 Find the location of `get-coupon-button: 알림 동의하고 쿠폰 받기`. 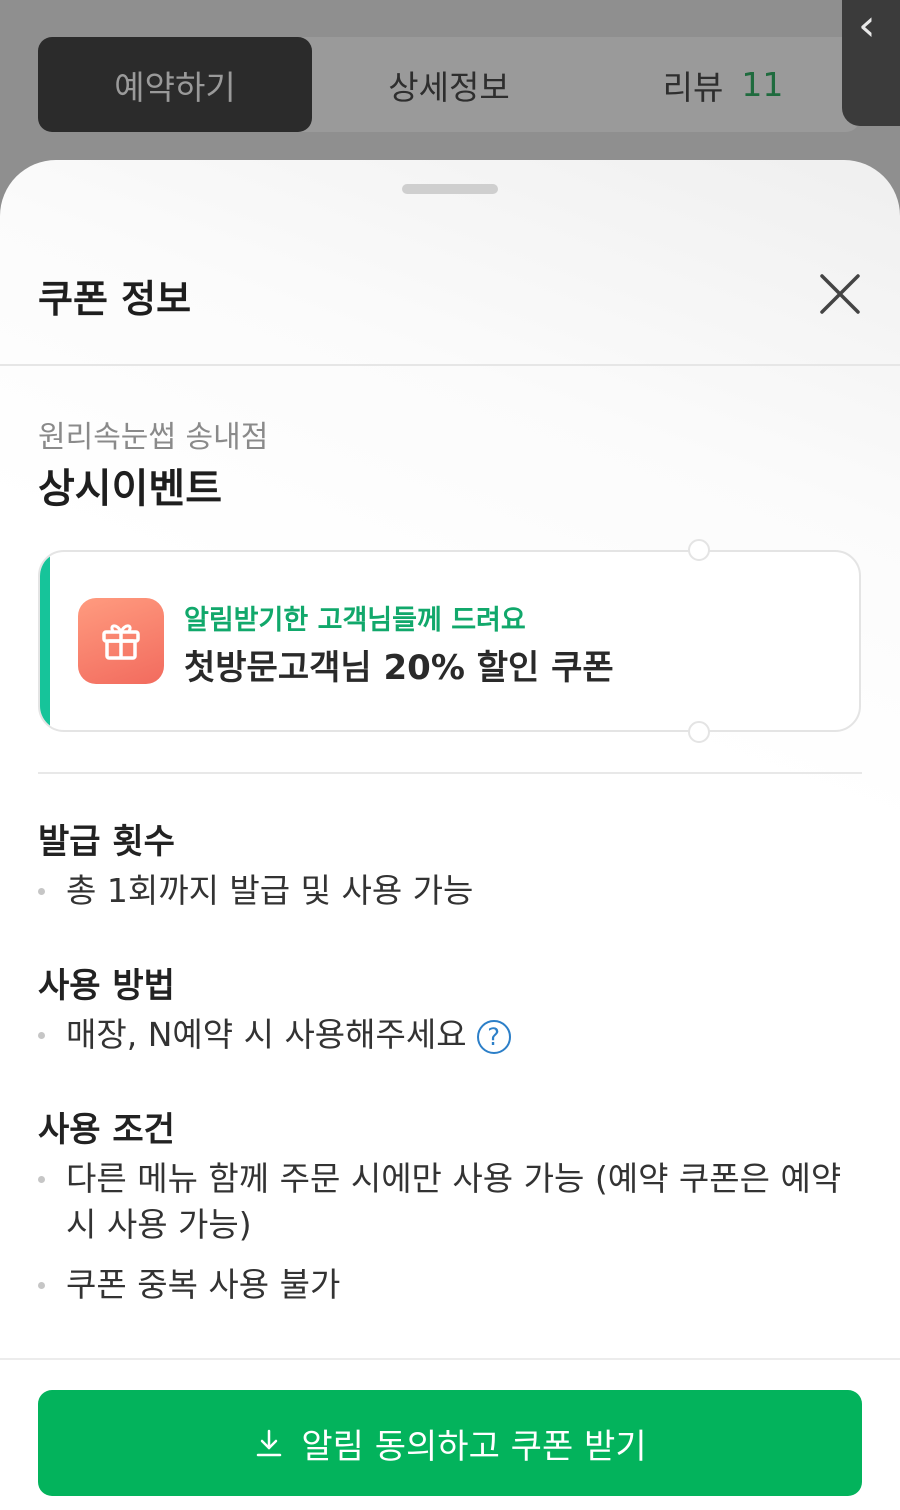

get-coupon-button: 알림 동의하고 쿠폰 받기 is located at coordinates (450, 1443).